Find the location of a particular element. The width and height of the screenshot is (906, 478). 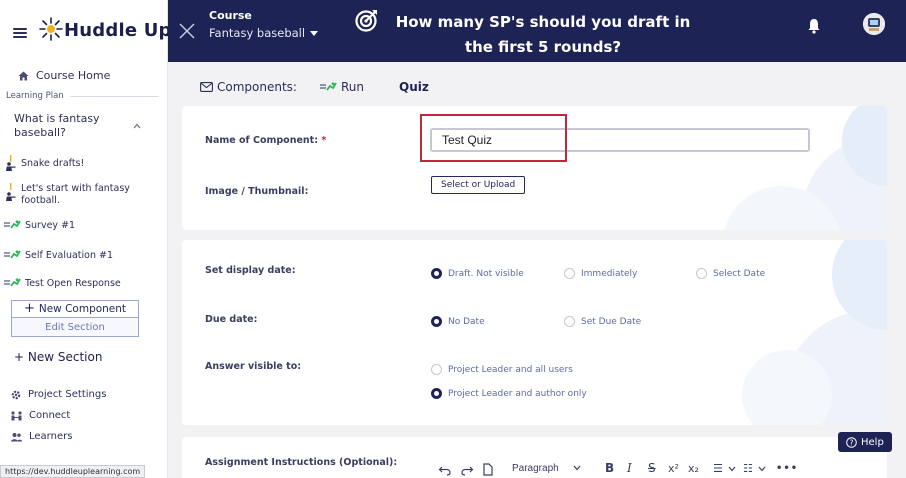

user-avatar is located at coordinates (874, 24).